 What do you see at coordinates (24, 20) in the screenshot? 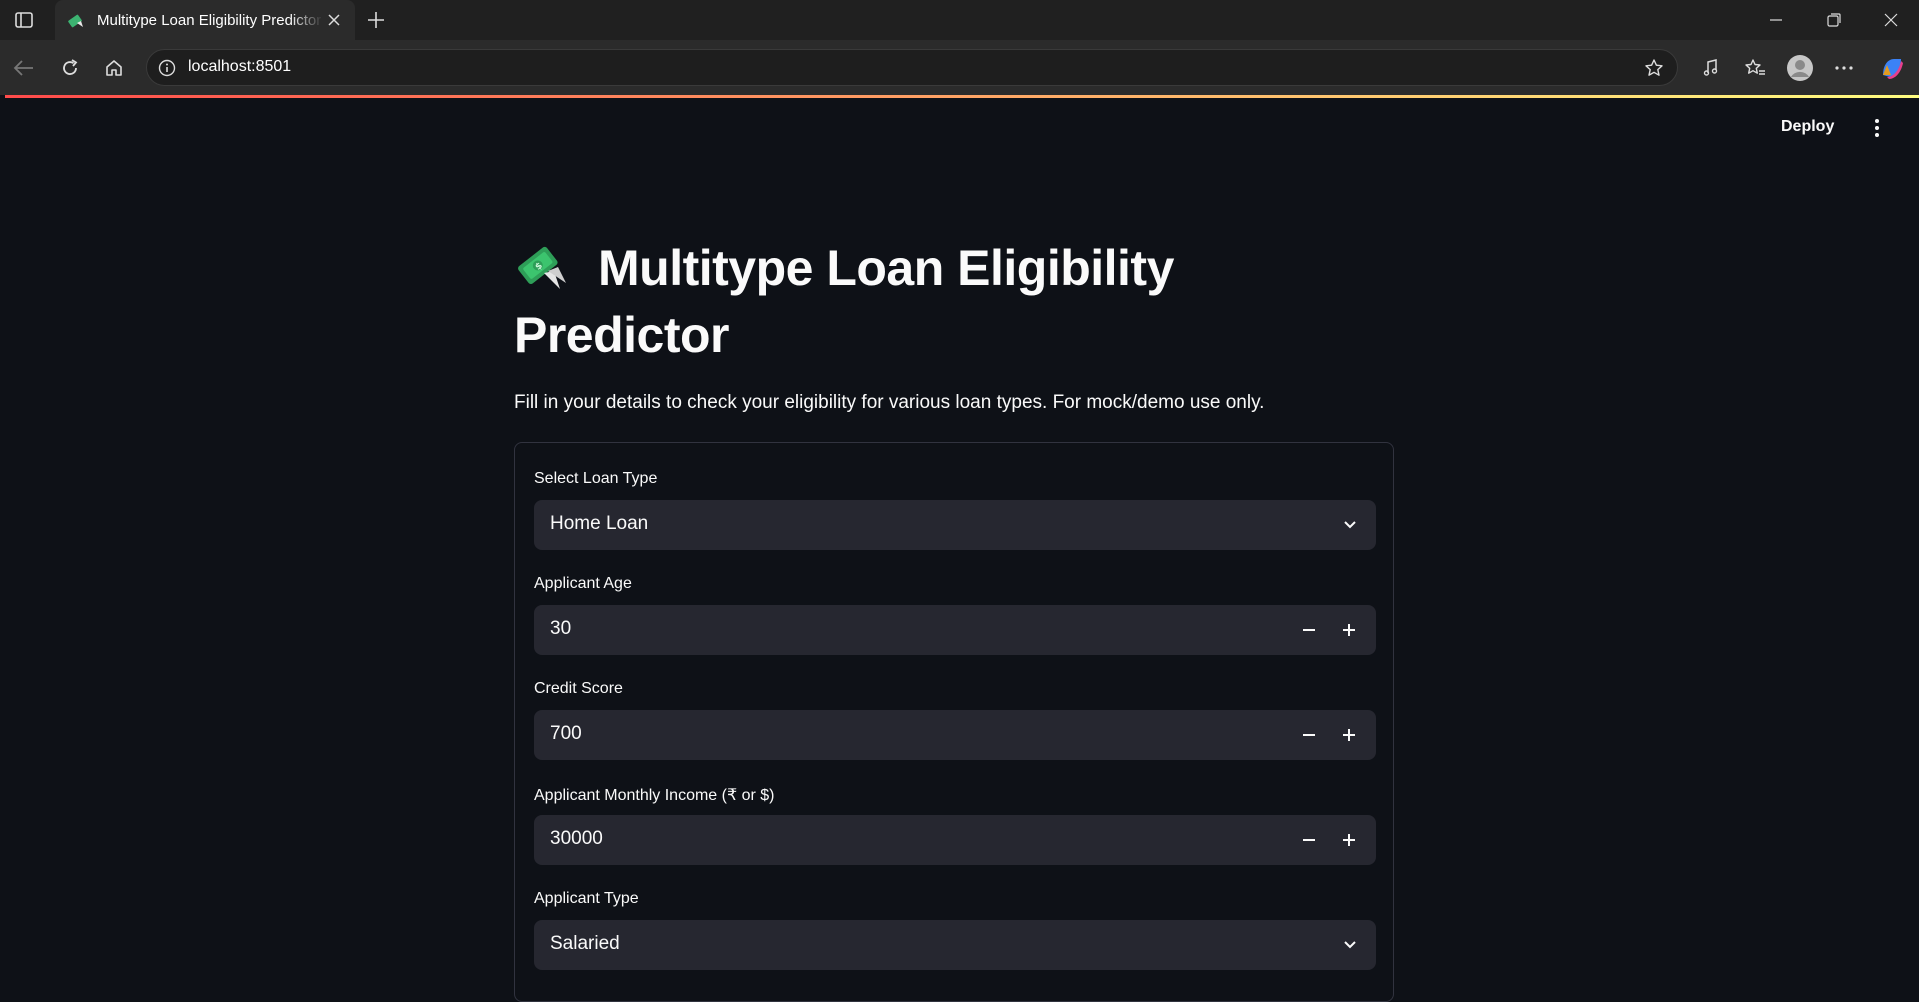
I see `sidebar-icon` at bounding box center [24, 20].